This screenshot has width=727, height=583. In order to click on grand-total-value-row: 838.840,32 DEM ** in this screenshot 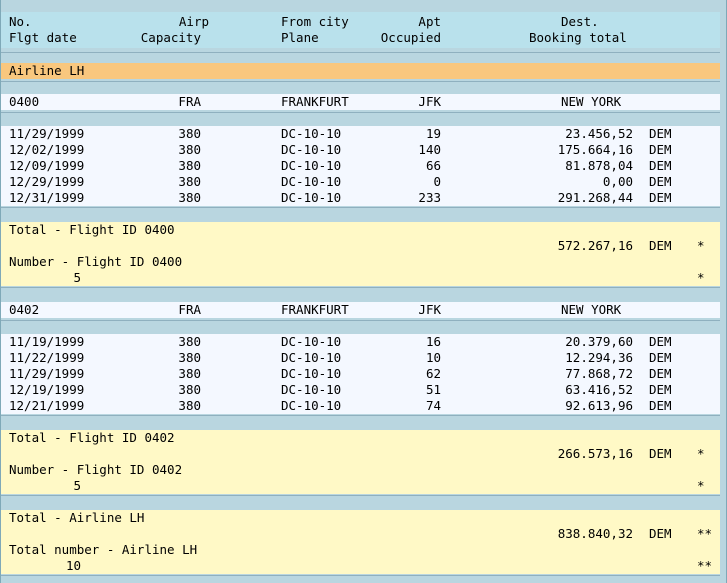, I will do `click(360, 534)`.